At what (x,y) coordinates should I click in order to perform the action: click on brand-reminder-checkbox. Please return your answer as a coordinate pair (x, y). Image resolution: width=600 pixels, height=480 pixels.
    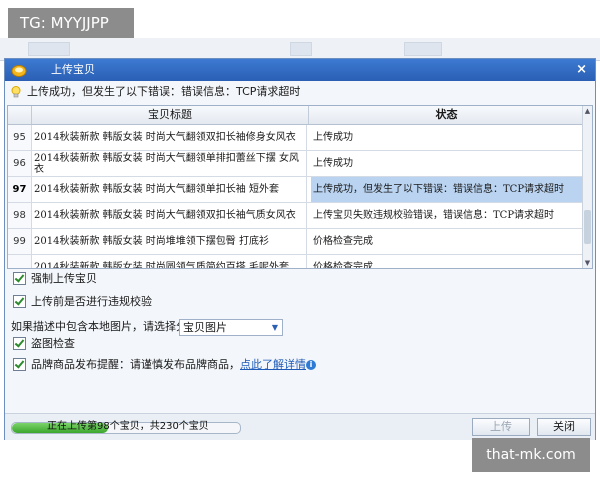
    Looking at the image, I should click on (19, 364).